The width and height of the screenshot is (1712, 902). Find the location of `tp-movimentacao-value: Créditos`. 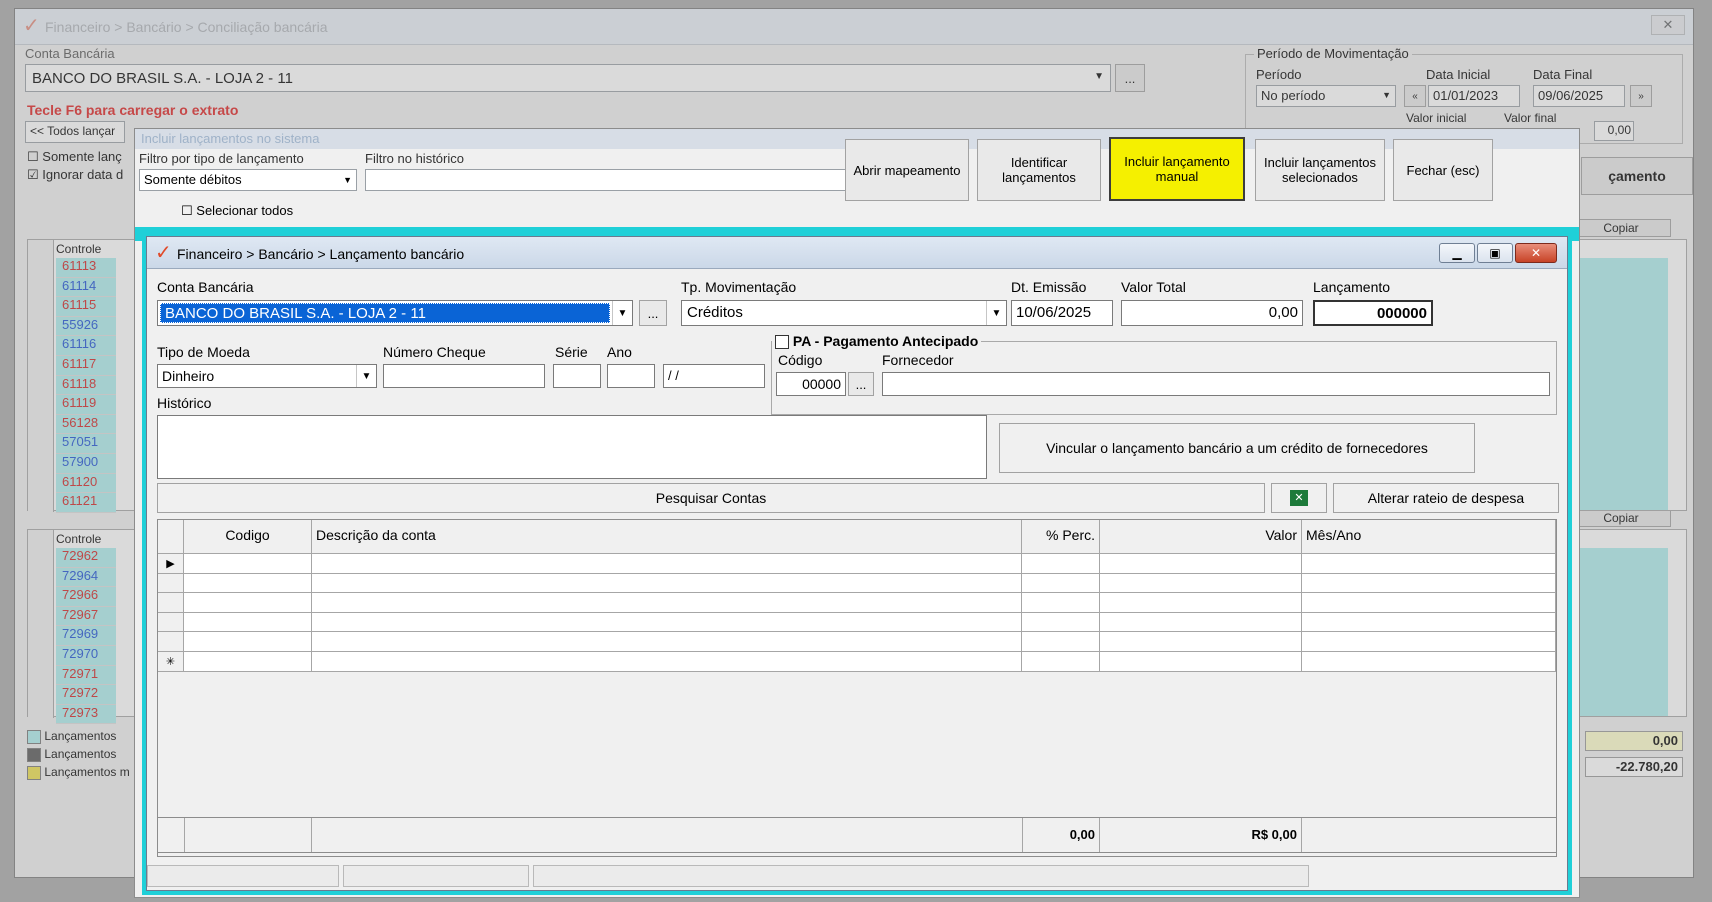

tp-movimentacao-value: Créditos is located at coordinates (715, 312).